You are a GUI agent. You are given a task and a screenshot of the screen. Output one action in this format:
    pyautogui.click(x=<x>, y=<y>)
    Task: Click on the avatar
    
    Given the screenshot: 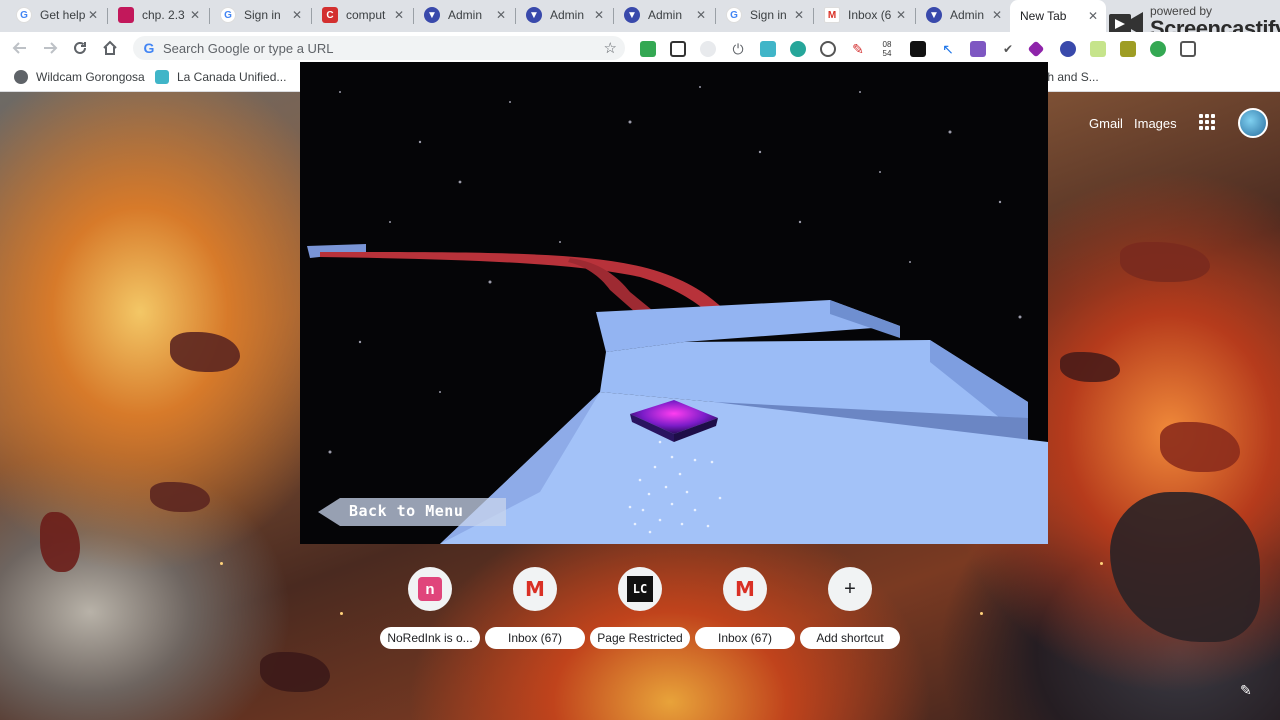 What is the action you would take?
    pyautogui.click(x=1253, y=123)
    